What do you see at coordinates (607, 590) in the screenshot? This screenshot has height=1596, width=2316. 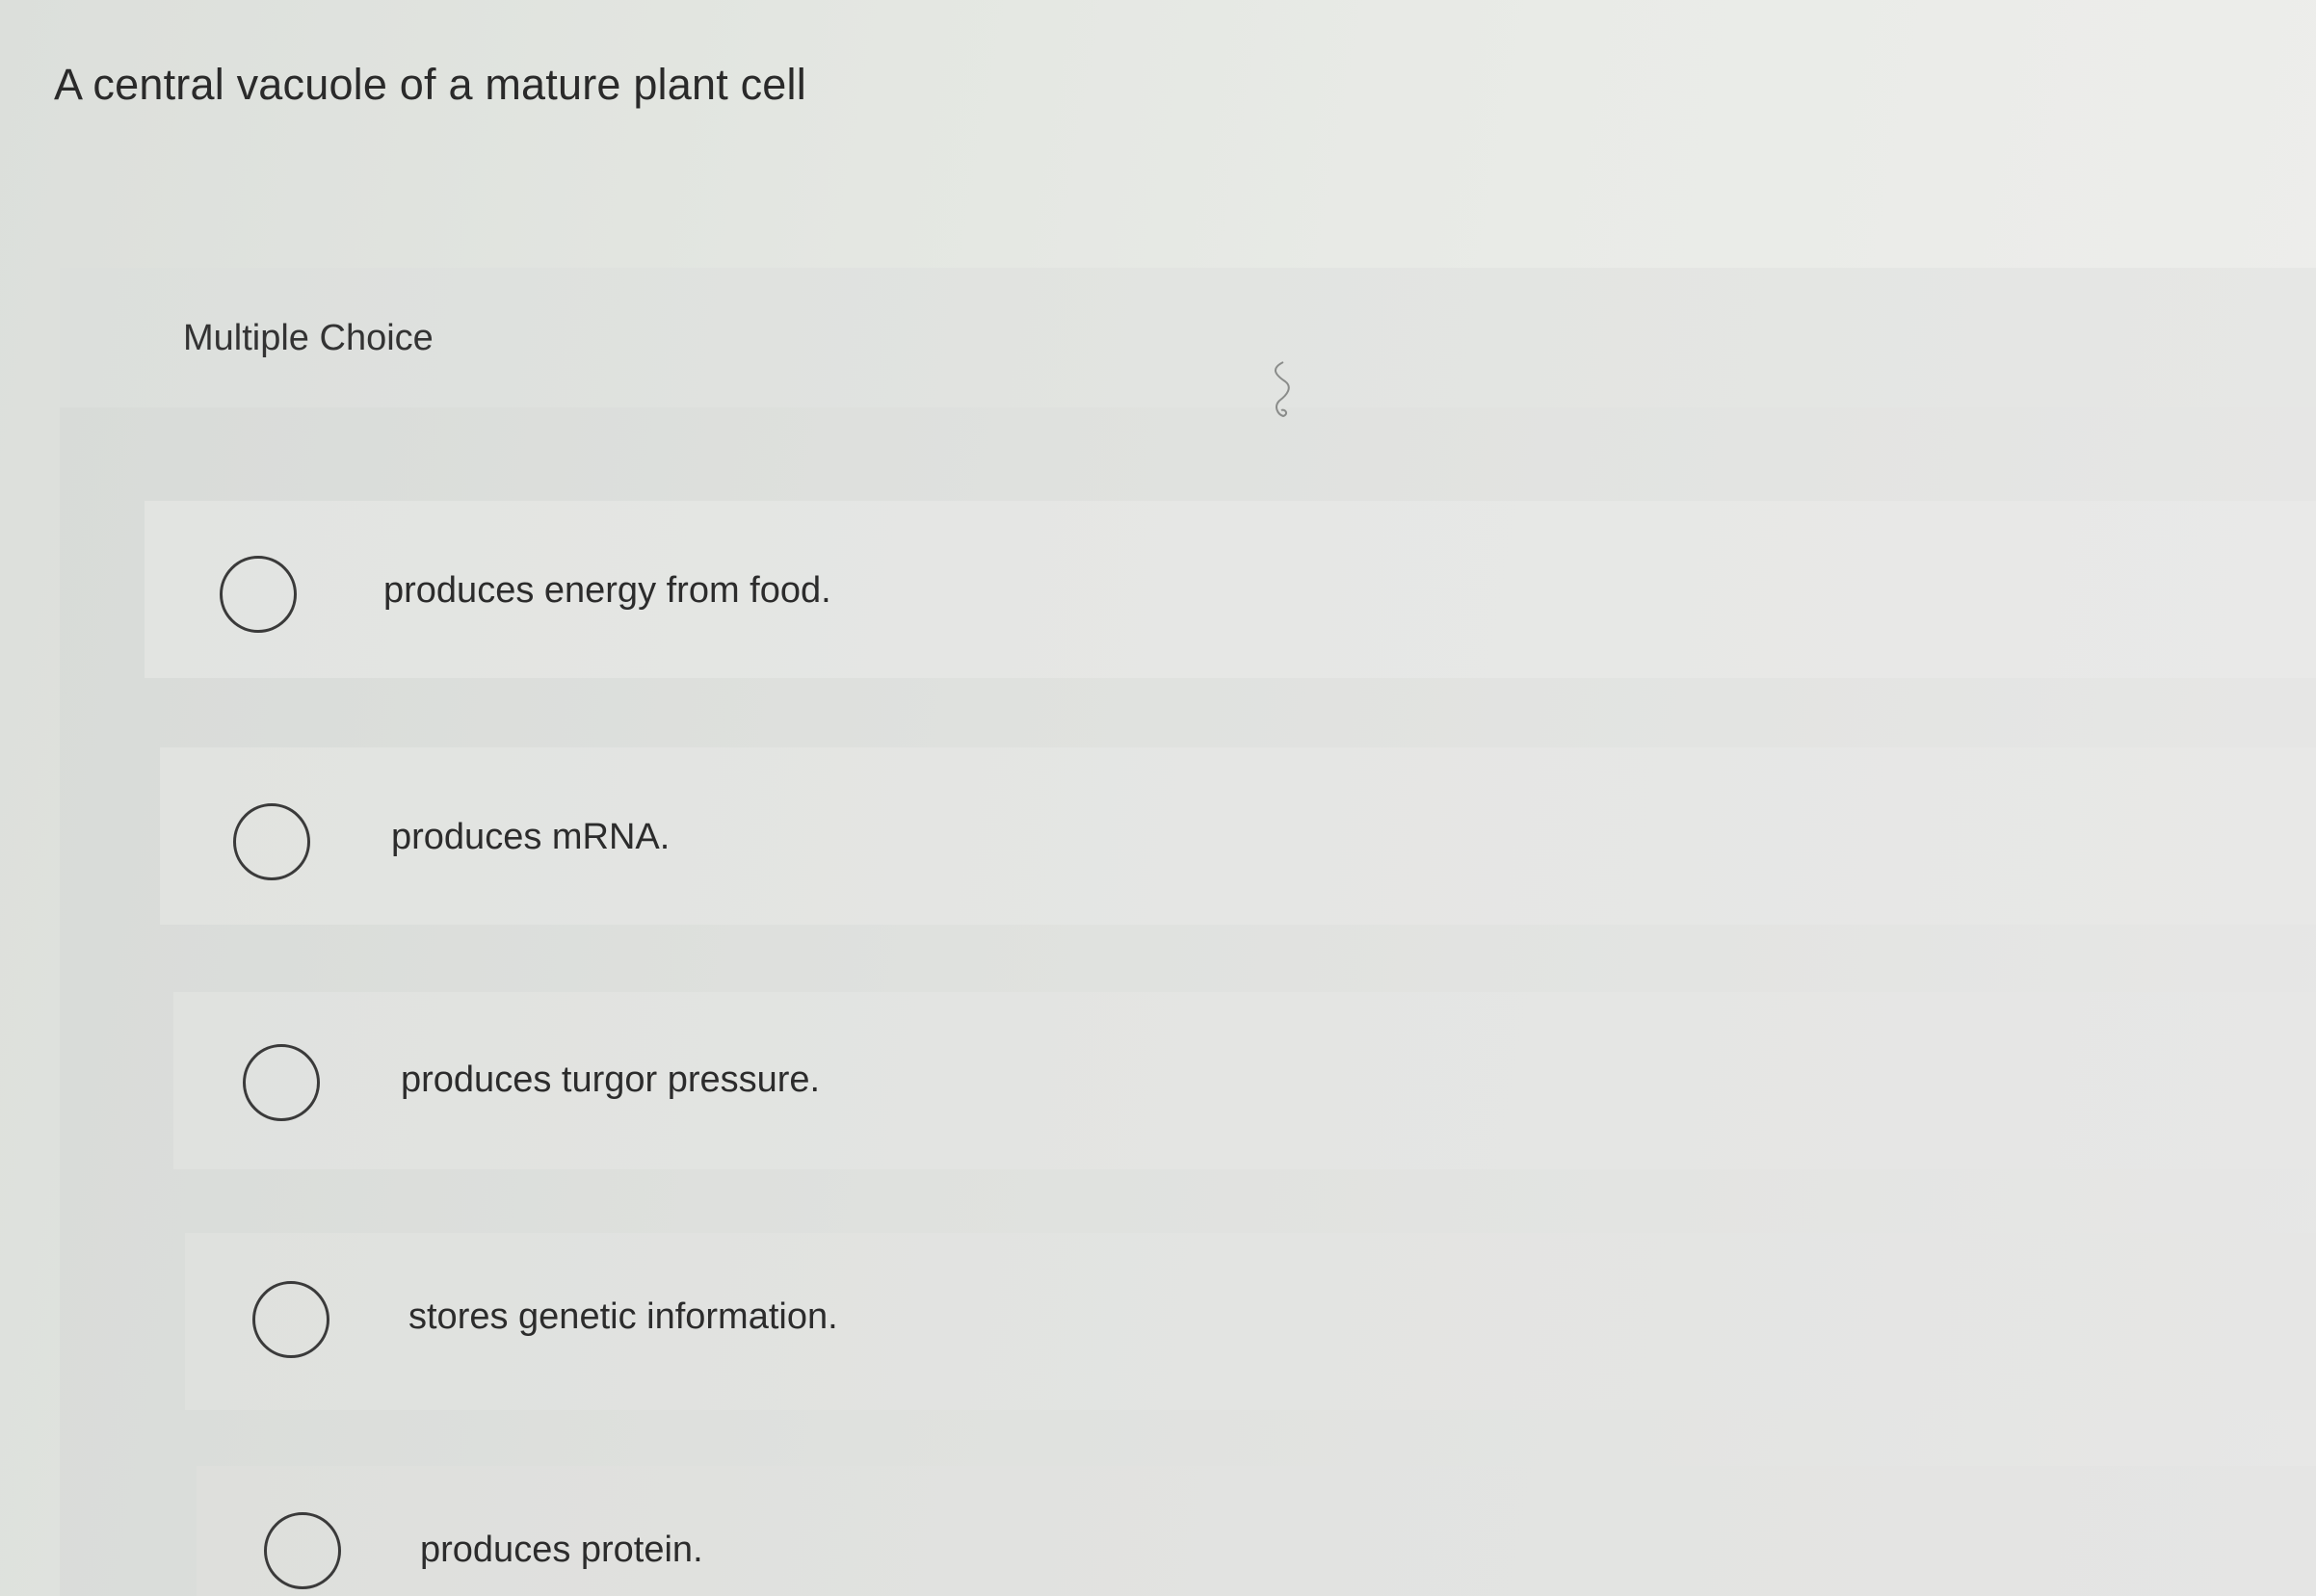 I see `choice-label: produces energy from food.` at bounding box center [607, 590].